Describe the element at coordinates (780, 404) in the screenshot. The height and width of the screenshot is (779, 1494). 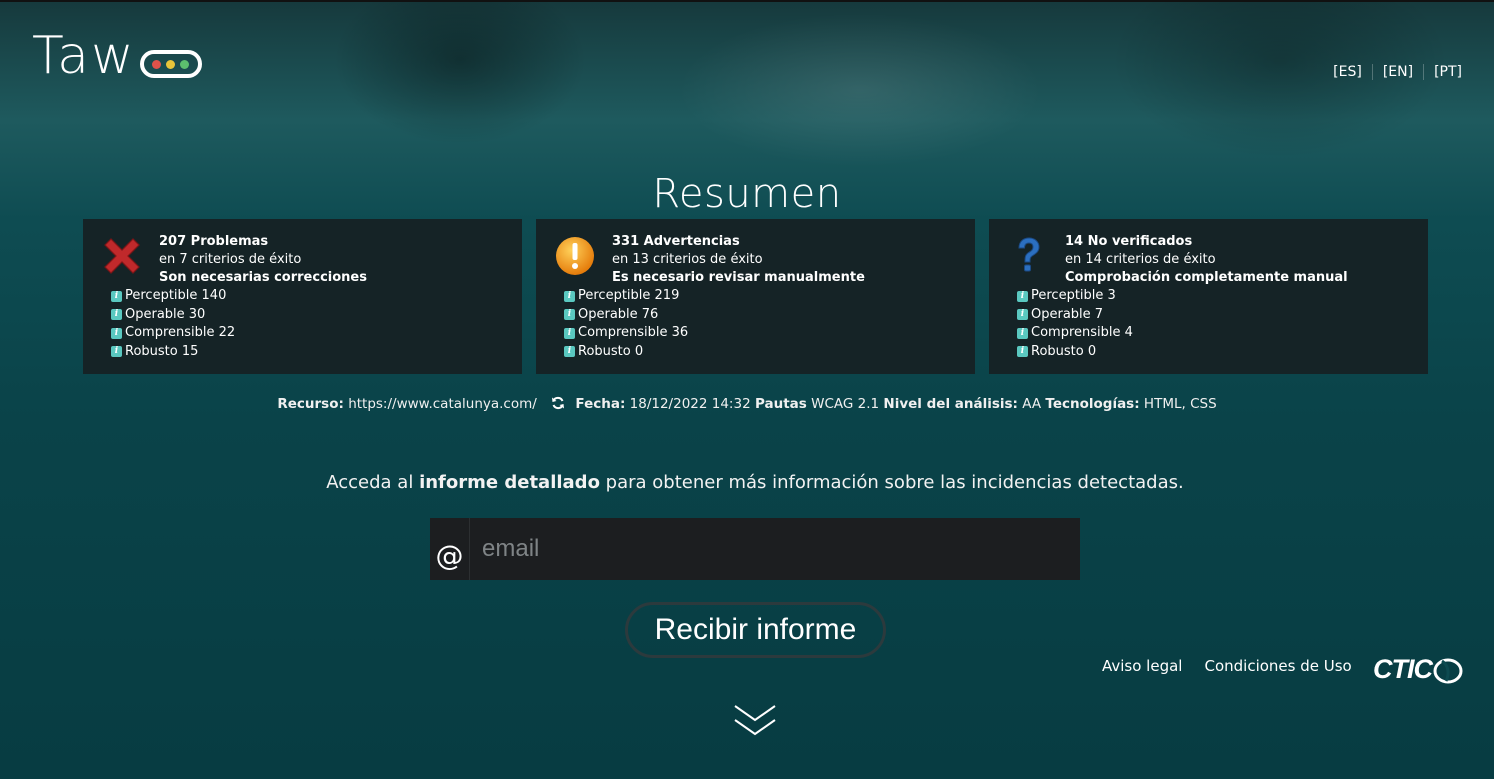
I see `guidelines-label: Pautas` at that location.